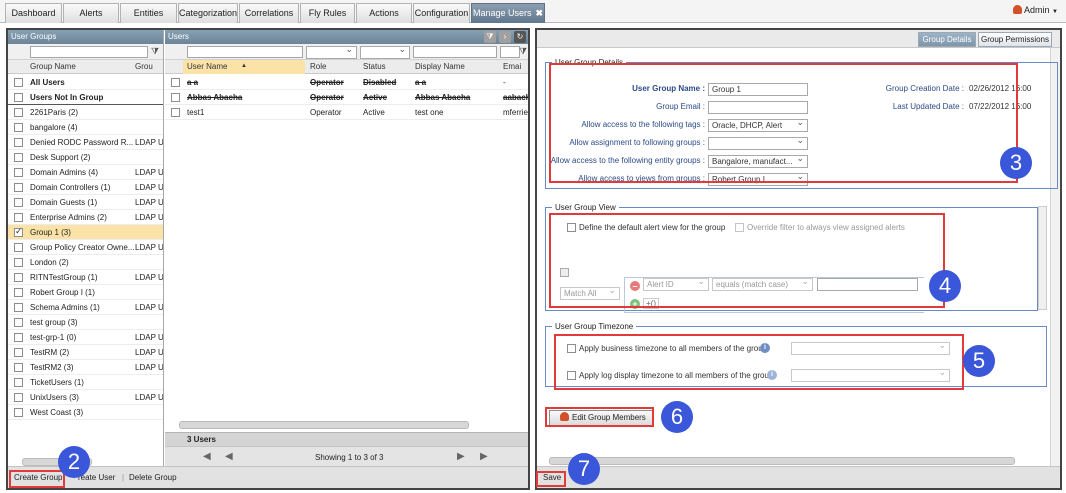  What do you see at coordinates (1035, 10) in the screenshot?
I see `user-menu: Admin ▼` at bounding box center [1035, 10].